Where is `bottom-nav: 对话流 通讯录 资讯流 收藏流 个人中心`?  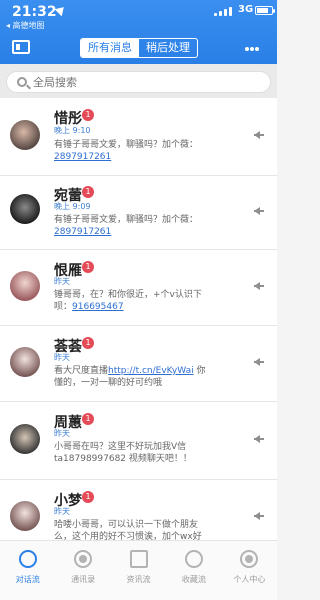 bottom-nav: 对话流 通讯录 资讯流 收藏流 个人中心 is located at coordinates (138, 570).